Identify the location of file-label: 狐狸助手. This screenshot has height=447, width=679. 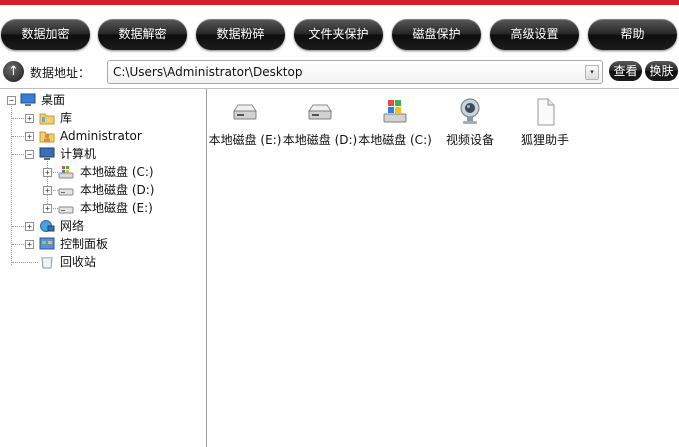
(544, 140).